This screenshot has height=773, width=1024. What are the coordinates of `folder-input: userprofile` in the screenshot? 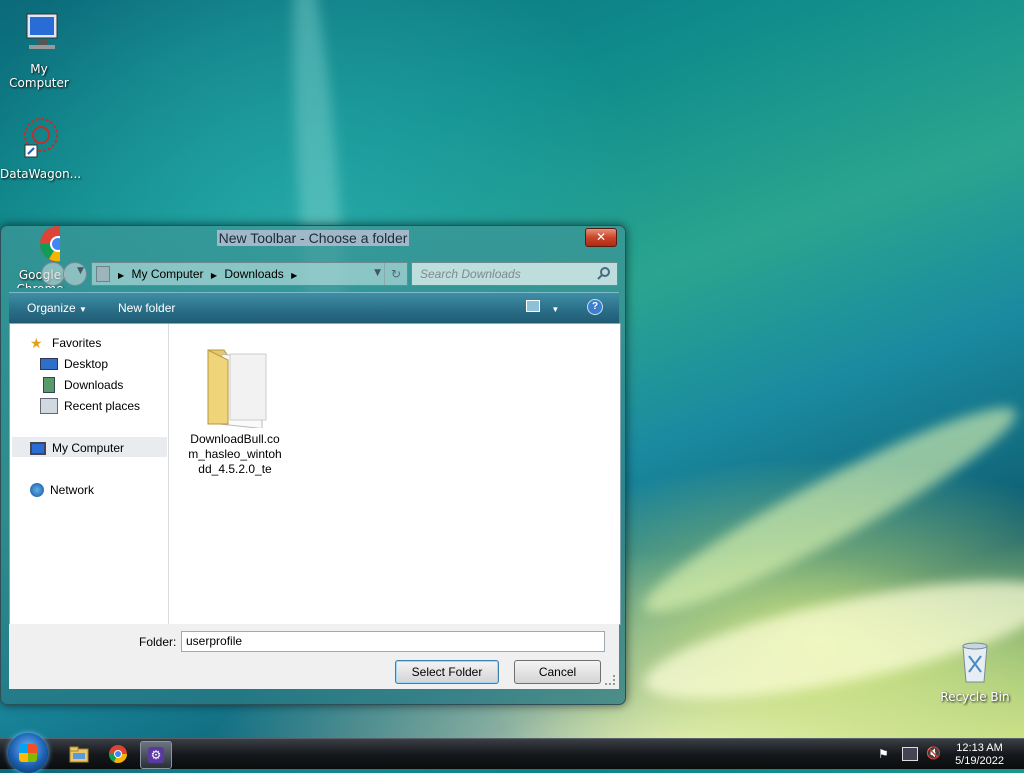 It's located at (393, 641).